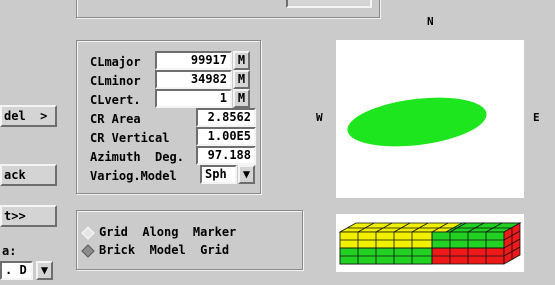 This screenshot has height=285, width=555. I want to click on radio-diamond-selected-icon, so click(88, 251).